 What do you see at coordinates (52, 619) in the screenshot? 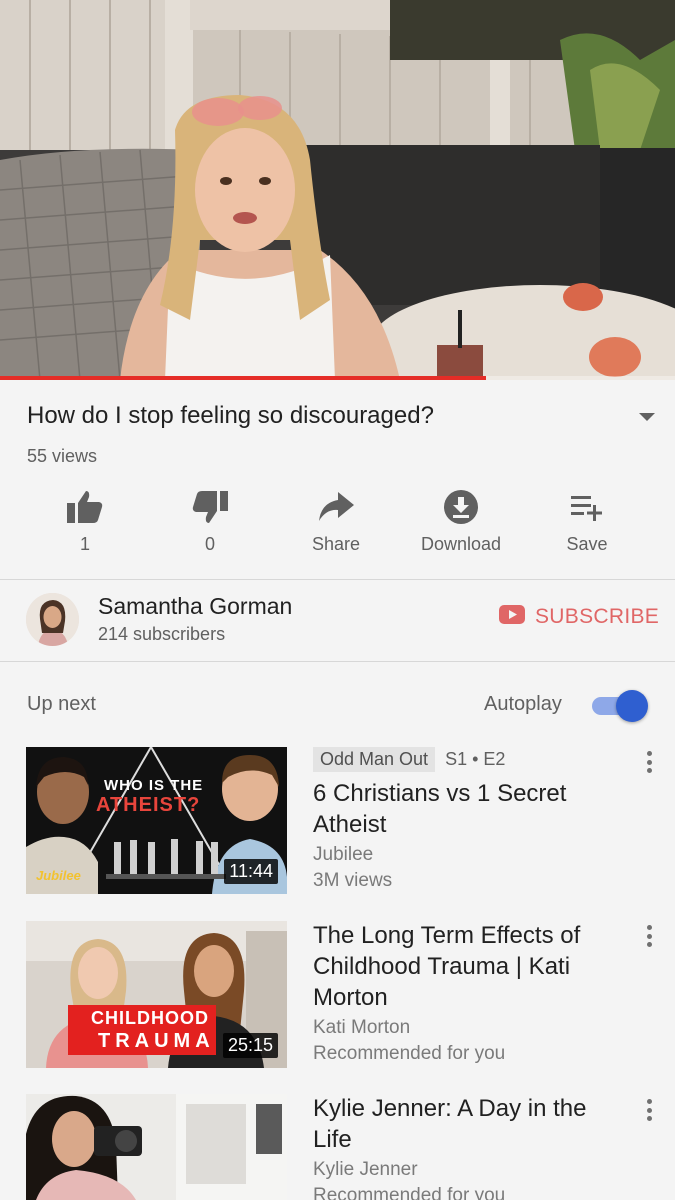
I see `channel-avatar` at bounding box center [52, 619].